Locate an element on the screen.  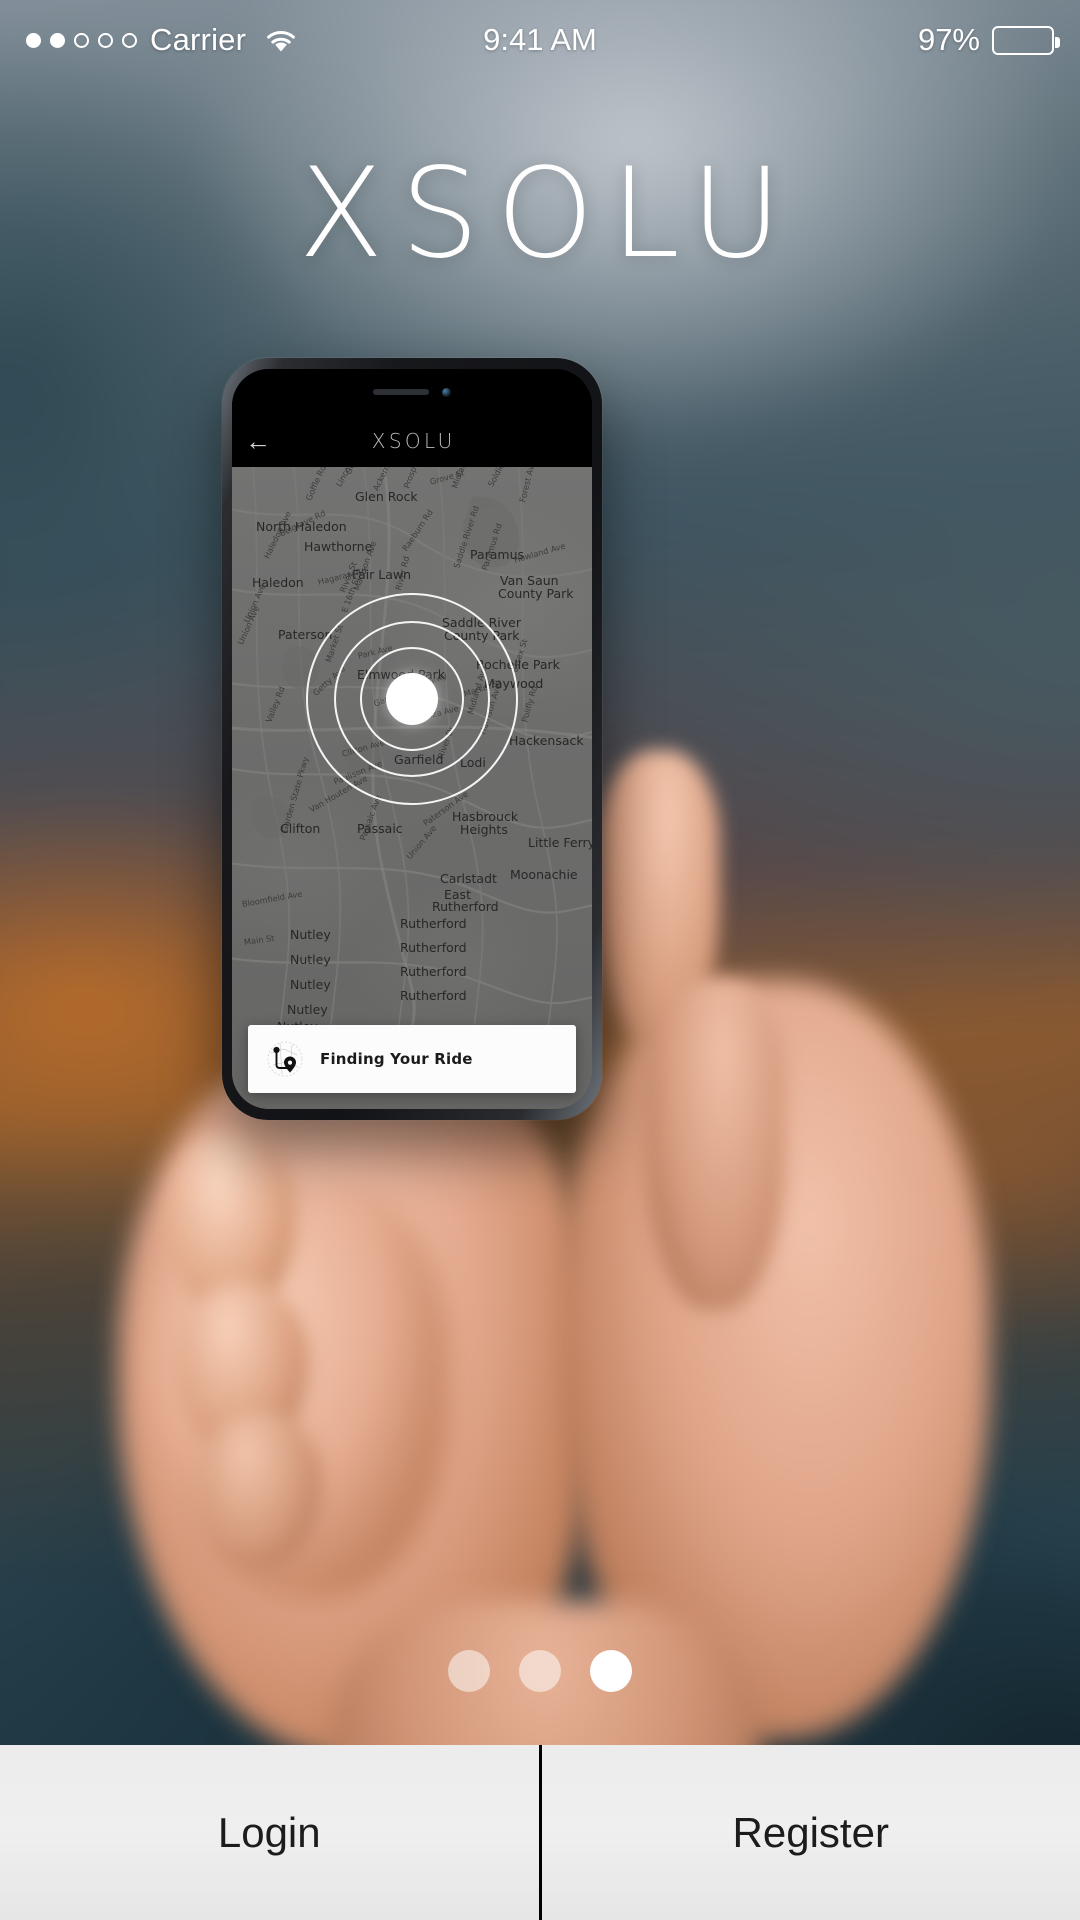
back-icon: ← is located at coordinates (258, 441).